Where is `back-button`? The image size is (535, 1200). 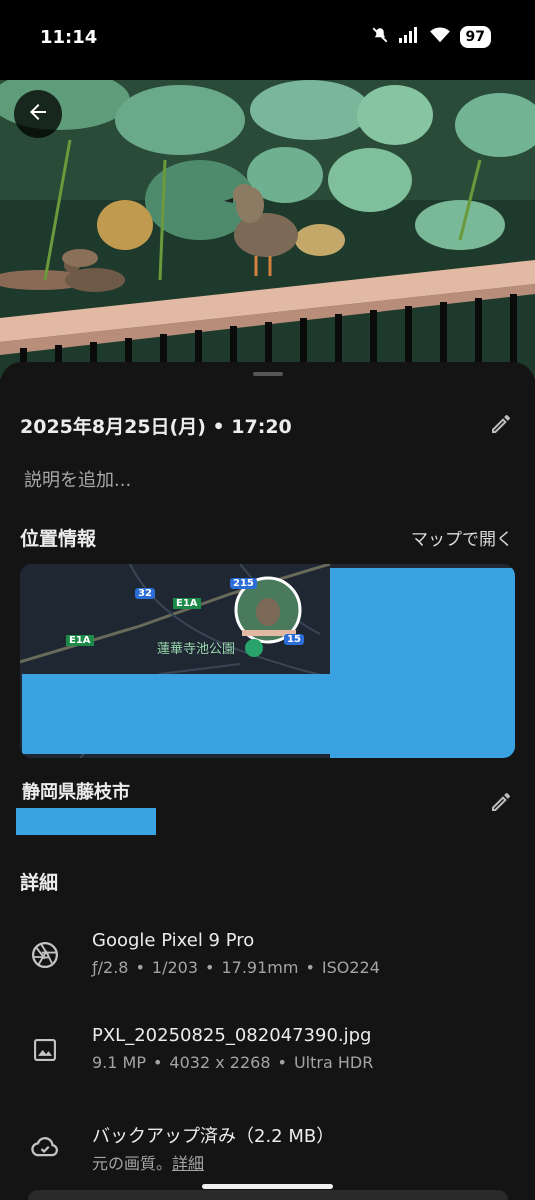
back-button is located at coordinates (38, 114).